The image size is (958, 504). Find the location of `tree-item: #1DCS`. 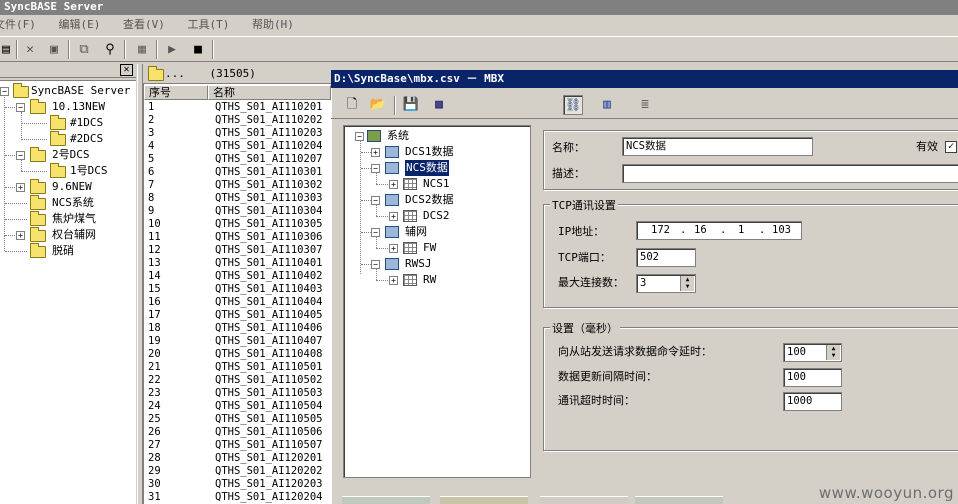

tree-item: #1DCS is located at coordinates (86, 123).